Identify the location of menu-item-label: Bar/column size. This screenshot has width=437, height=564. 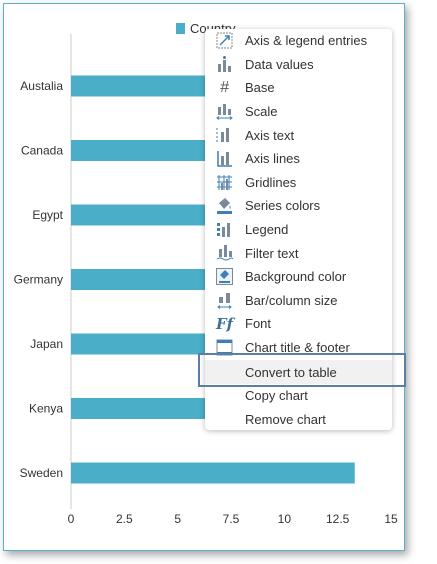
(291, 300).